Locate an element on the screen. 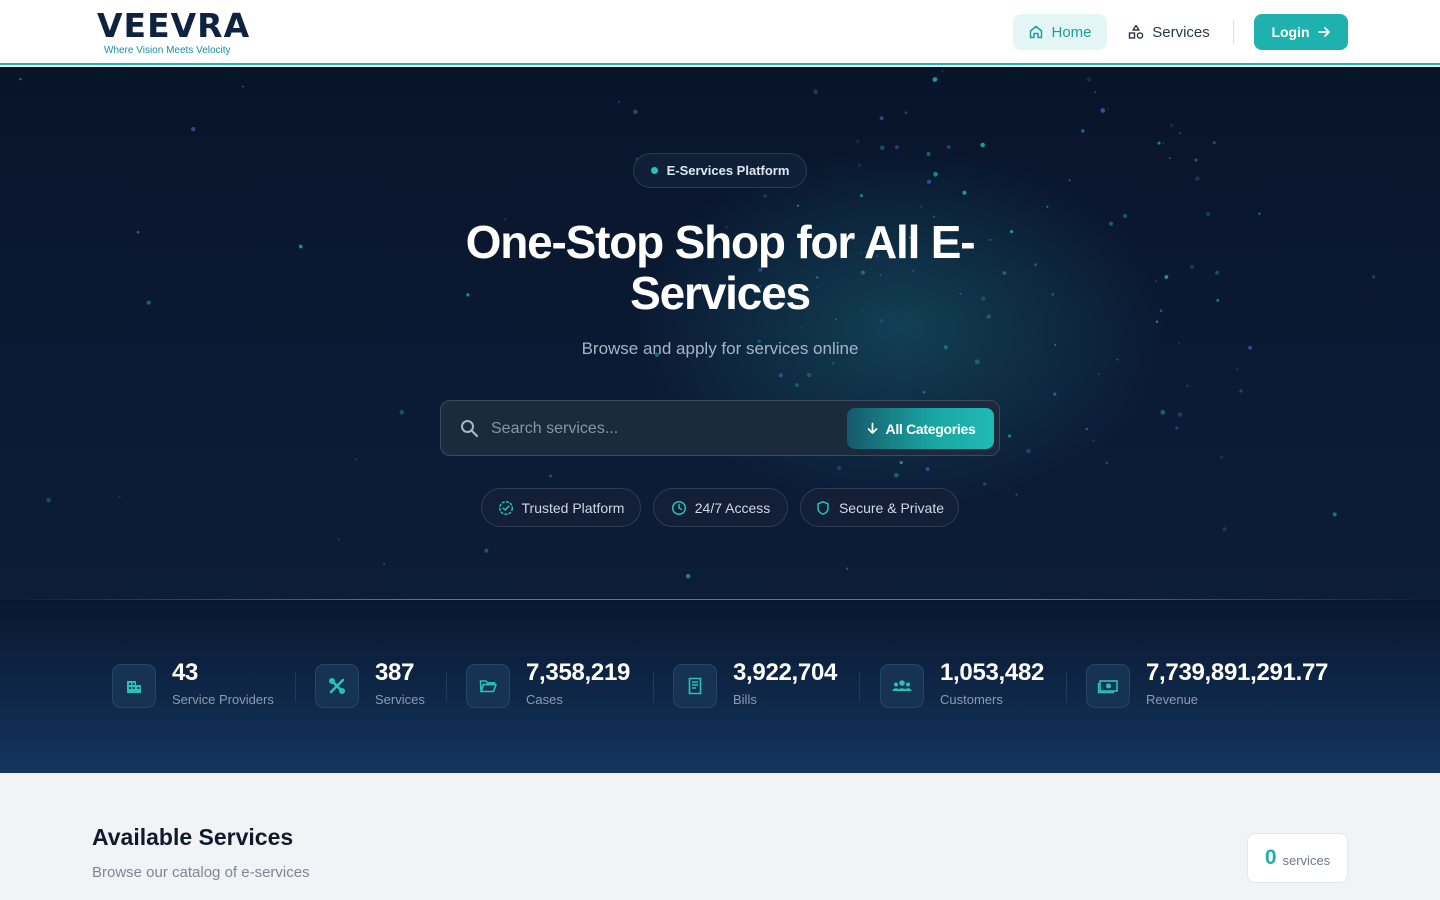 The image size is (1440, 900). stat-label: Customers is located at coordinates (971, 699).